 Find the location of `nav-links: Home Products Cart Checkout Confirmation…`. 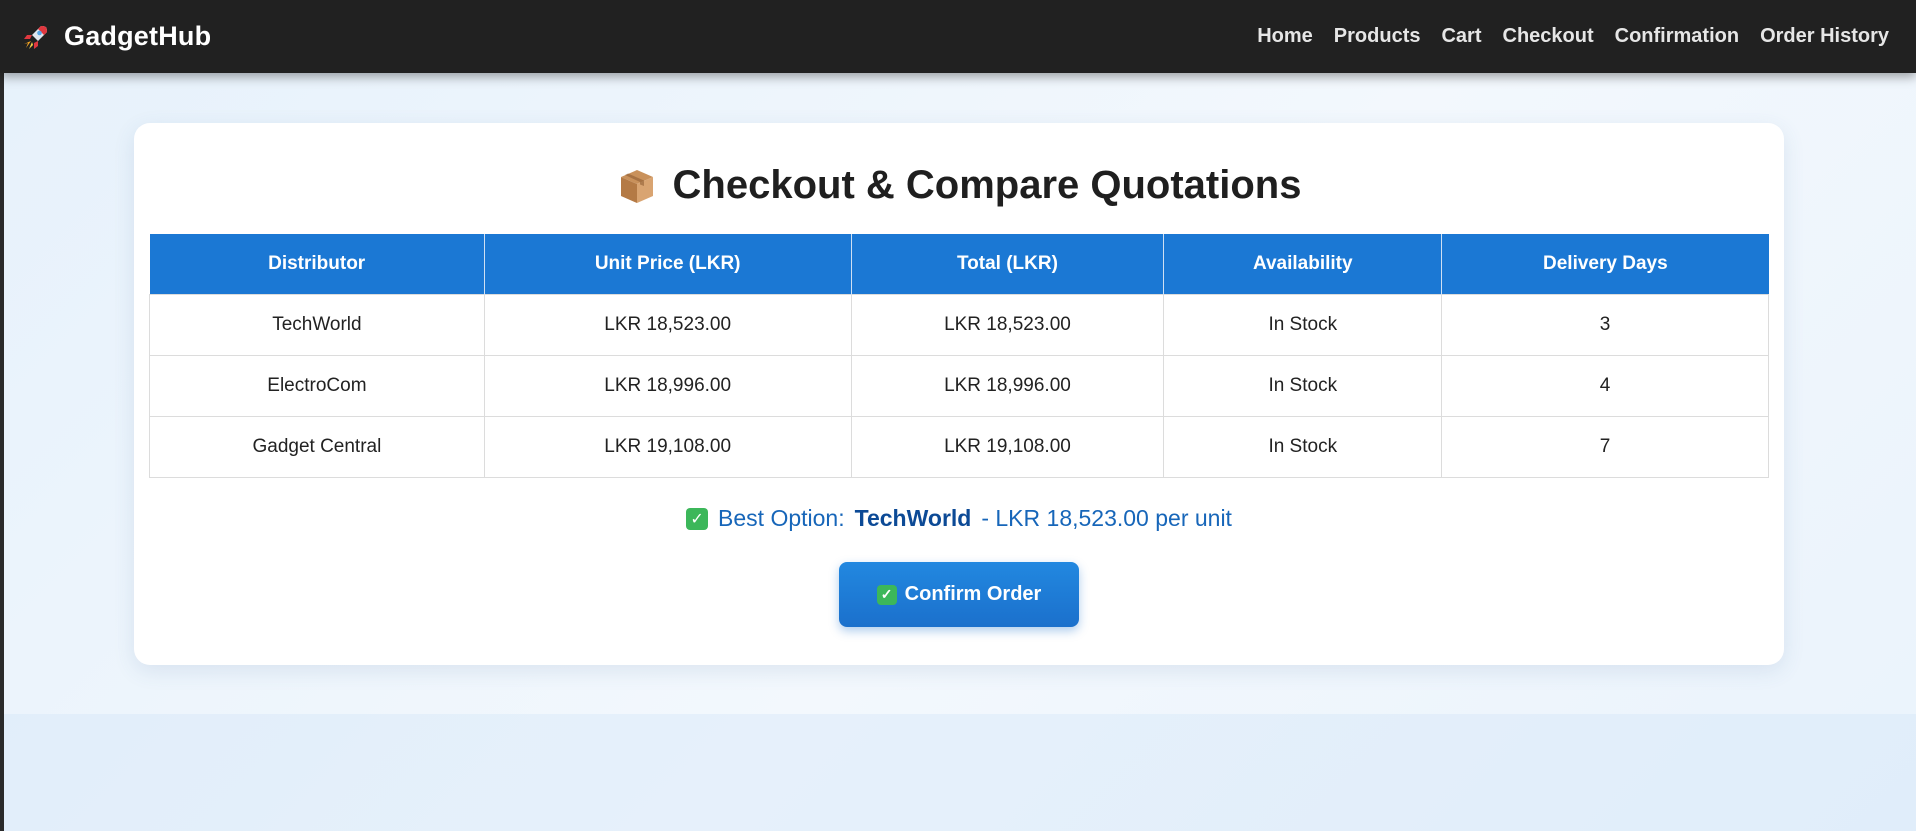

nav-links: Home Products Cart Checkout Confirmation… is located at coordinates (1573, 36).